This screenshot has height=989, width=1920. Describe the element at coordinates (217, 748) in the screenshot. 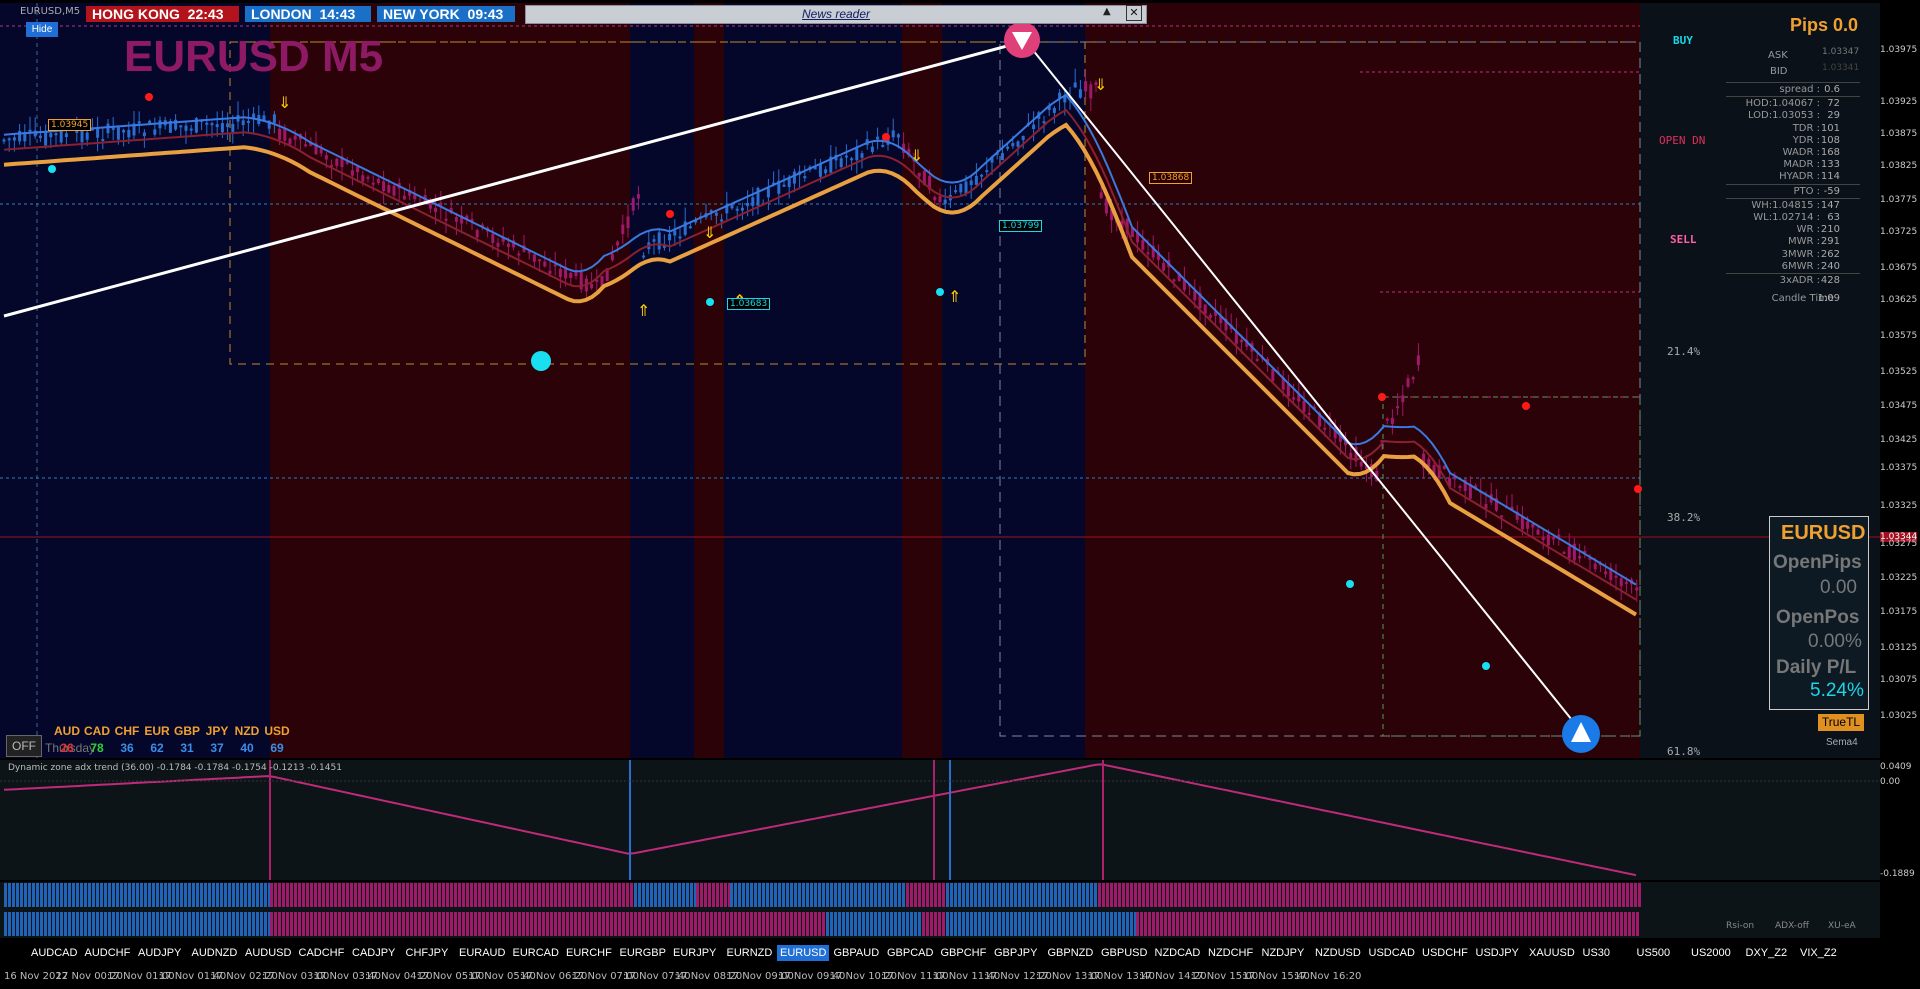

I see `currency-value: 37` at that location.